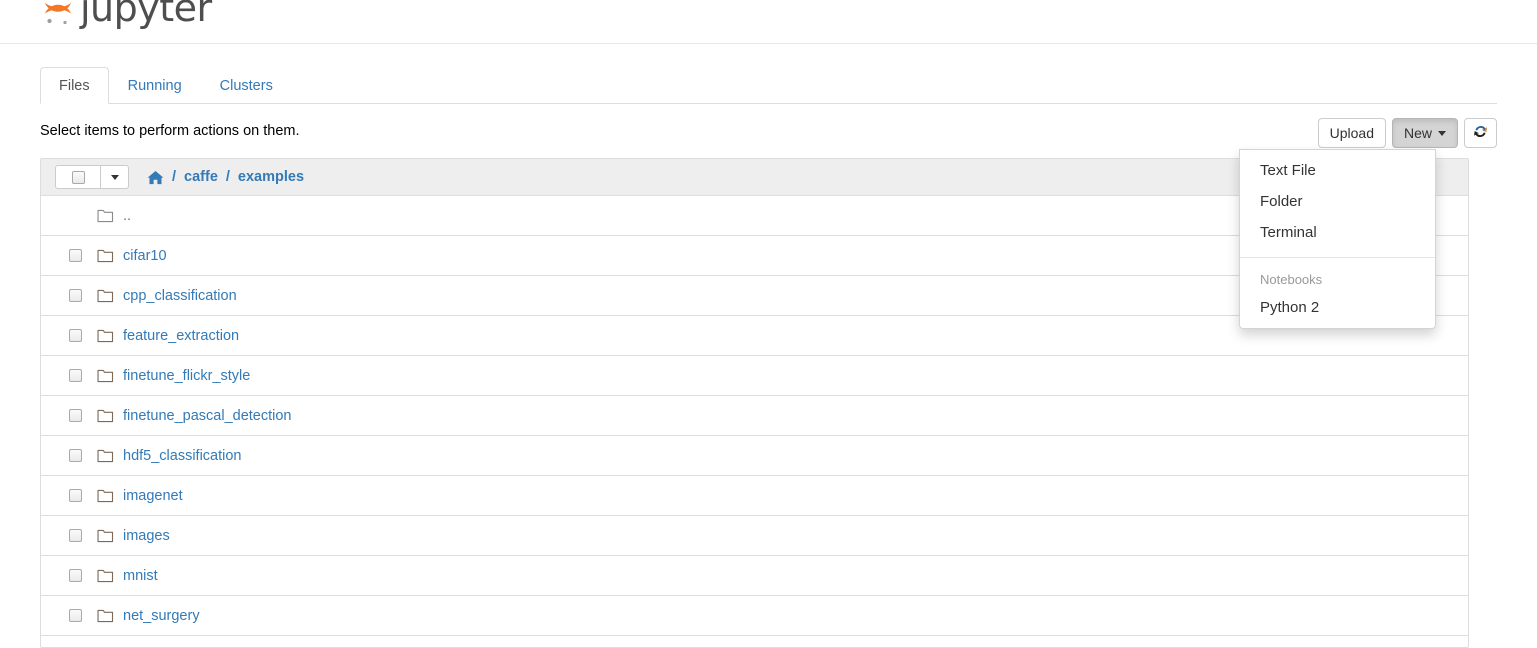  What do you see at coordinates (1337, 170) in the screenshot?
I see `menu-item-text-file: Text File` at bounding box center [1337, 170].